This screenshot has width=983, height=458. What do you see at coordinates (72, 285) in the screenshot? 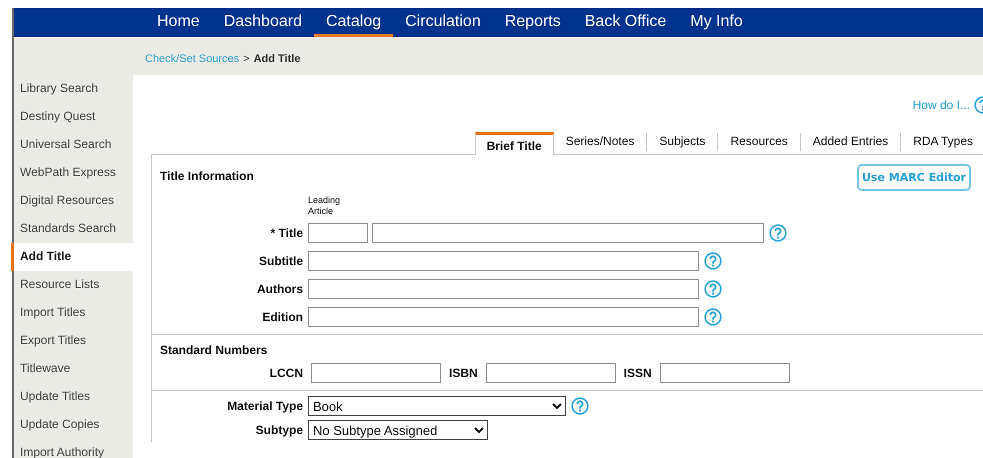
I see `sidebar-item: Resource Lists` at bounding box center [72, 285].